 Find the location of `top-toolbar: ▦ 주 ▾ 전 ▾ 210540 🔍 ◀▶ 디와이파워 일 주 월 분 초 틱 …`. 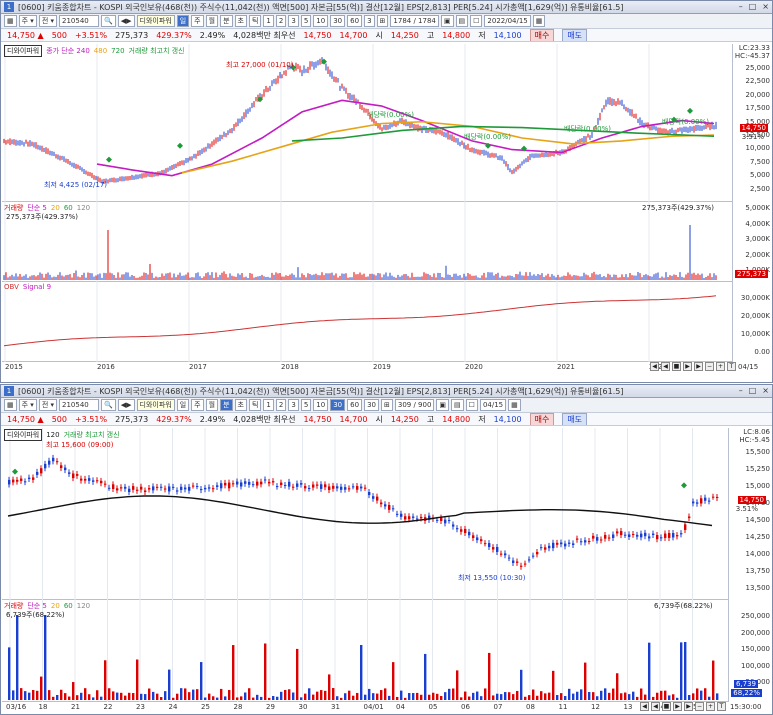

top-toolbar: ▦ 주 ▾ 전 ▾ 210540 🔍 ◀▶ 디와이파워 일 주 월 분 초 틱 … is located at coordinates (386, 21).